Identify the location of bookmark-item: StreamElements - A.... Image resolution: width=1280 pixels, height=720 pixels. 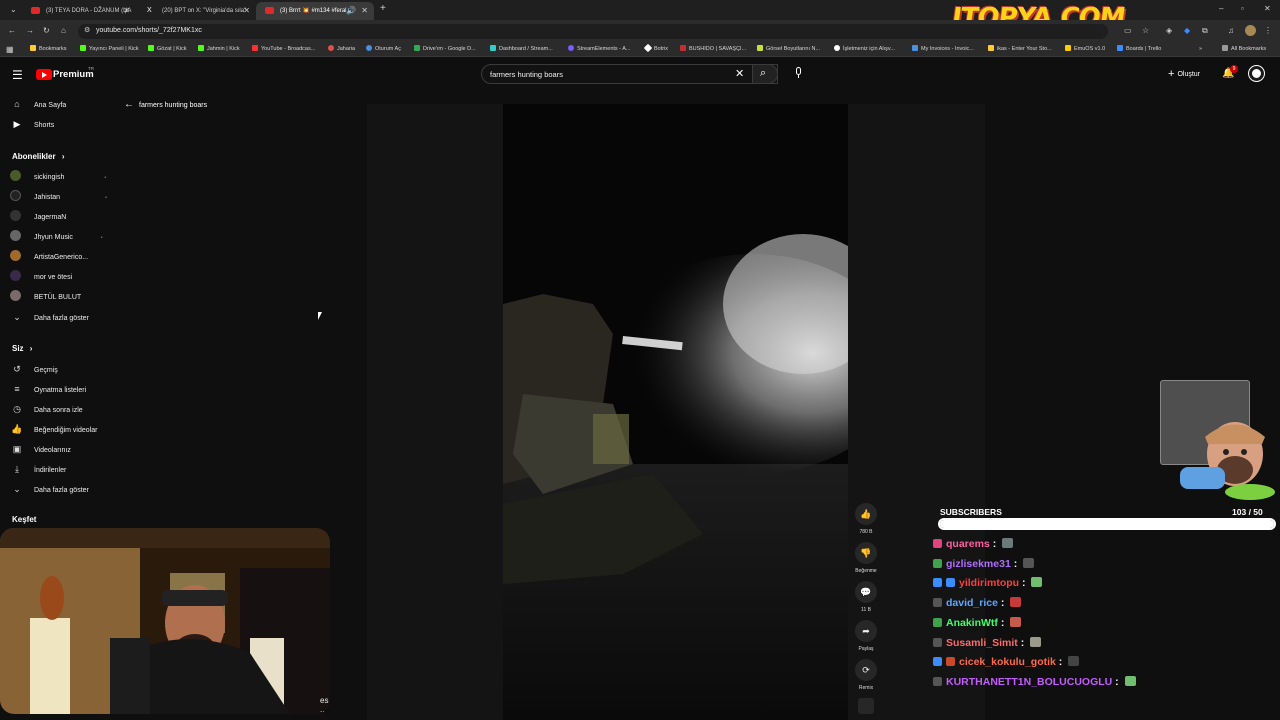
(599, 49).